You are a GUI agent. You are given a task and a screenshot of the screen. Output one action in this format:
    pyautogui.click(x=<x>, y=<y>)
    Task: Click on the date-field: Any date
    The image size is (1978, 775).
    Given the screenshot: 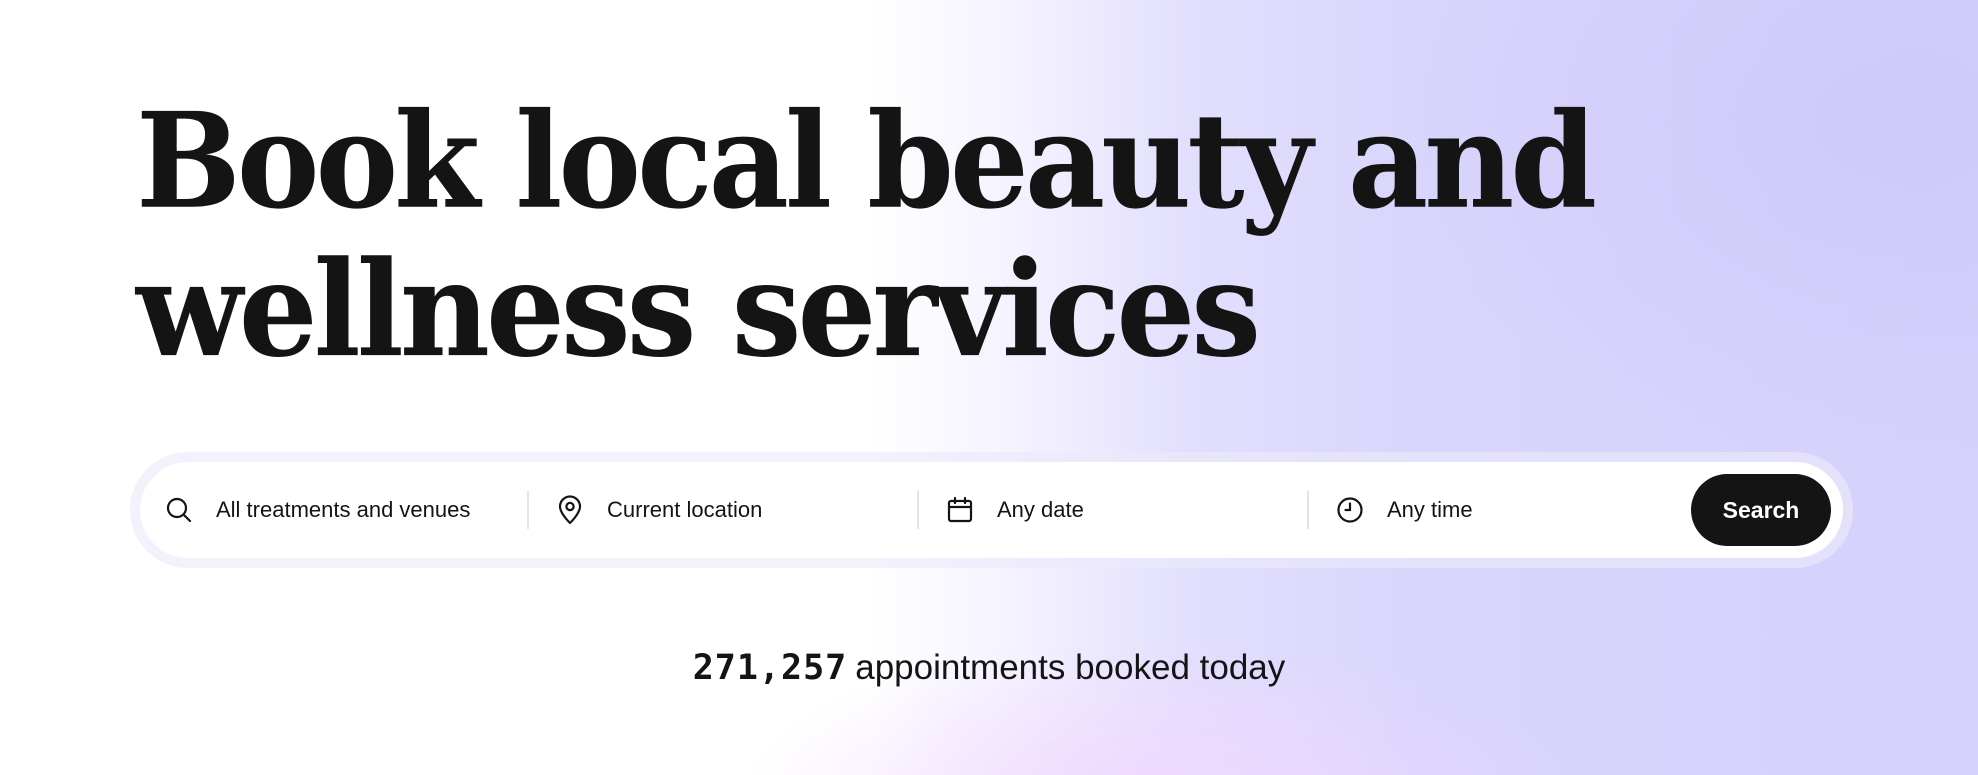 What is the action you would take?
    pyautogui.click(x=1113, y=510)
    